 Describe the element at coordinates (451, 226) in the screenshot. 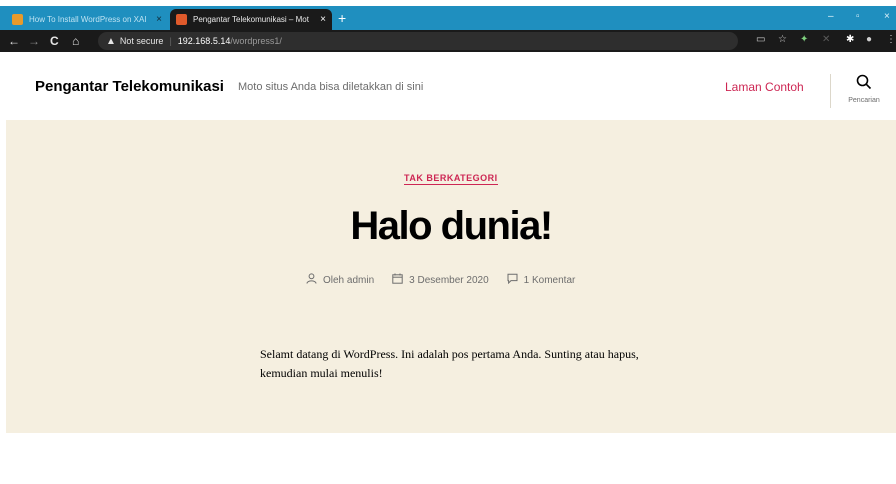

I see `post-title: Halo dunia!` at that location.